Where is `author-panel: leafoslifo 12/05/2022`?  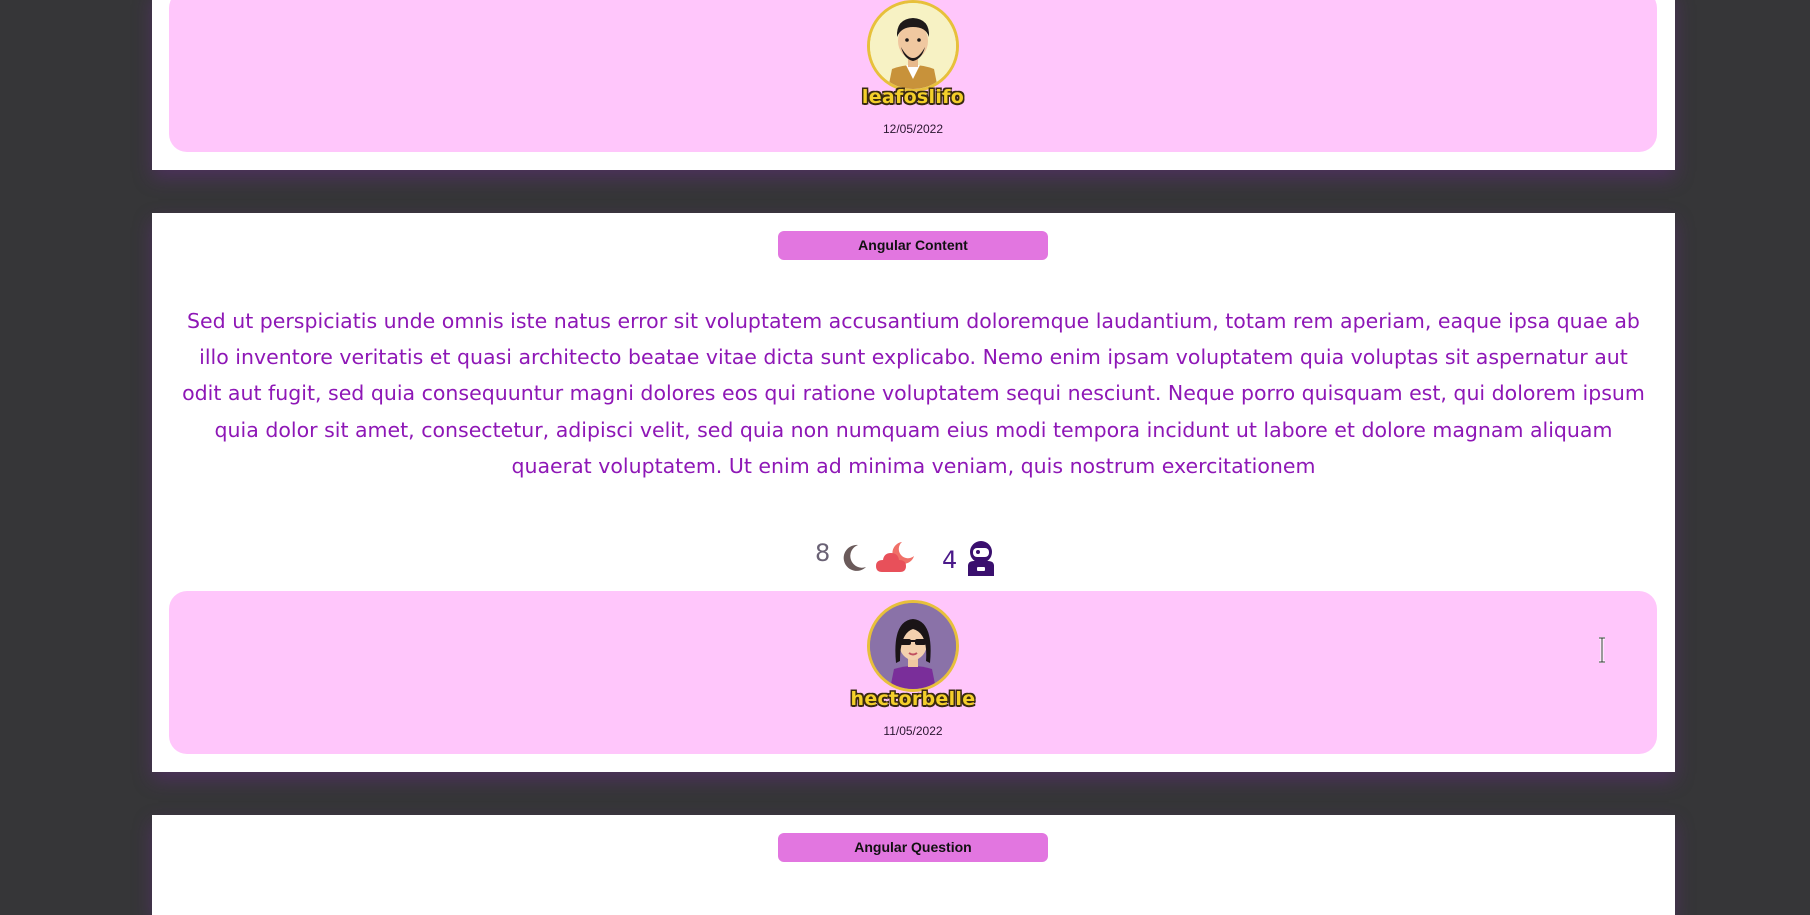
author-panel: leafoslifo 12/05/2022 is located at coordinates (913, 76).